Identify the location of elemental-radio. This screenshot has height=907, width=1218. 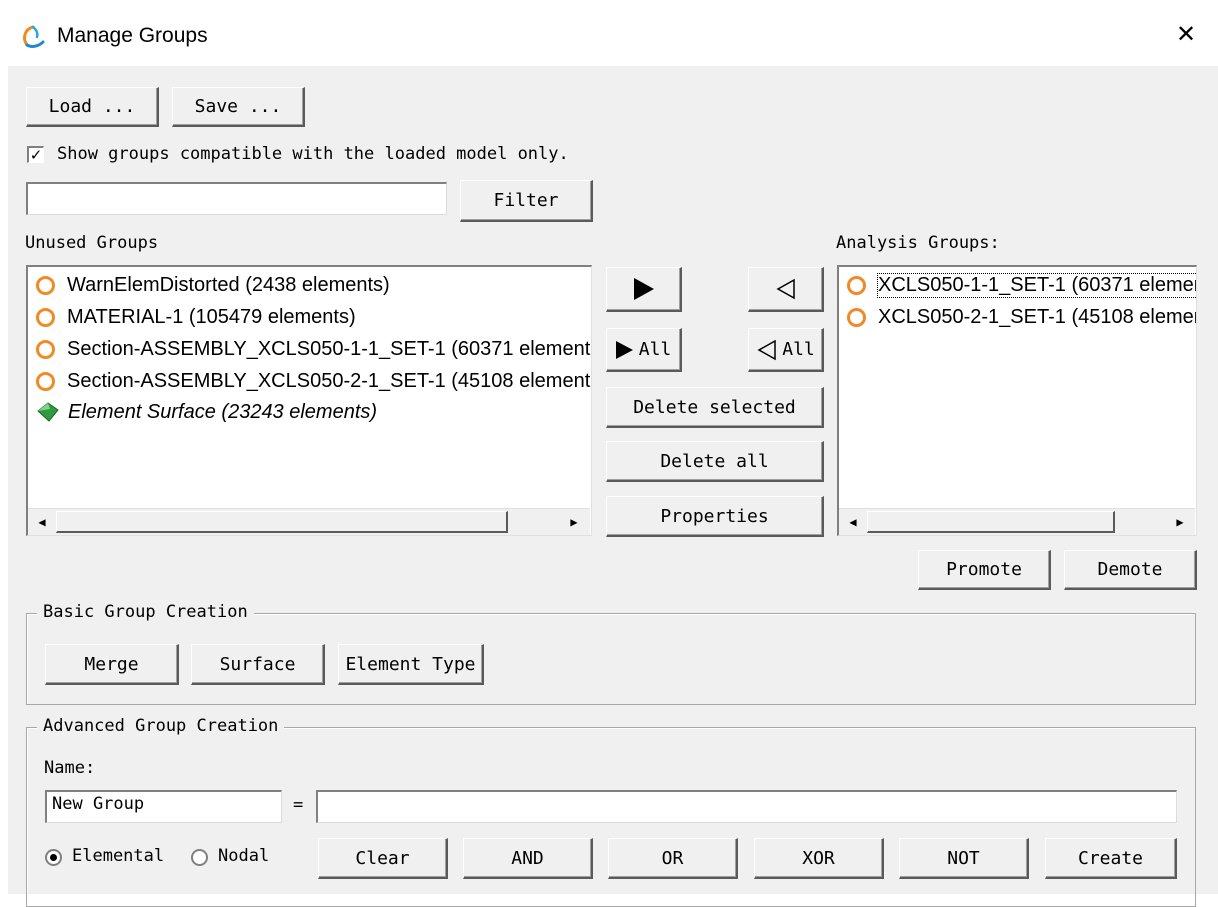
(53, 857).